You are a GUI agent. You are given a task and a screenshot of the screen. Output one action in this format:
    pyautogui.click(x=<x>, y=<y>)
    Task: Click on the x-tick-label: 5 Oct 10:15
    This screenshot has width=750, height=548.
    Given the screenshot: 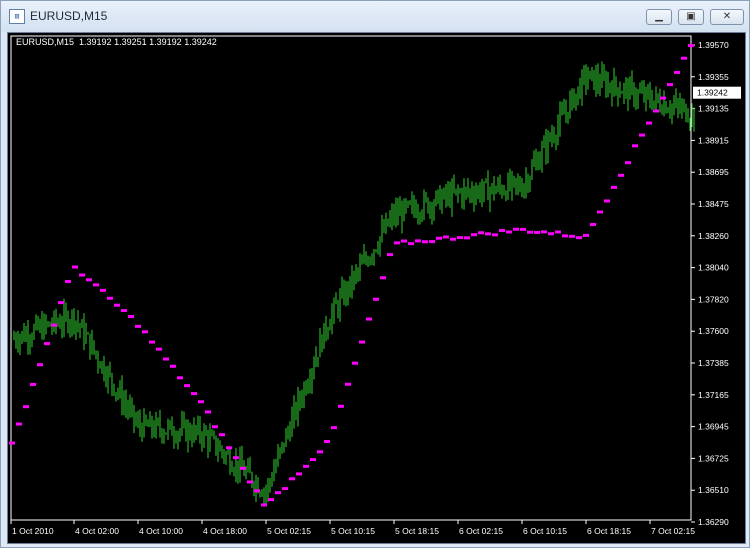 What is the action you would take?
    pyautogui.click(x=353, y=531)
    